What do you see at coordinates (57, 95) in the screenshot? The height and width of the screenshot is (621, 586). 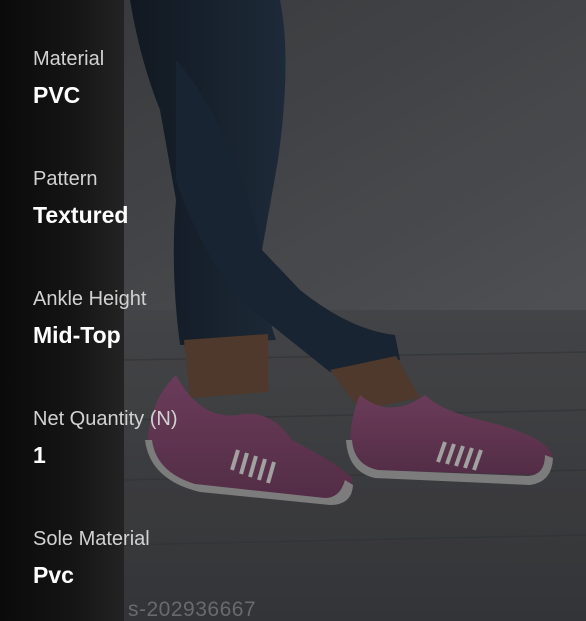 I see `attribute-value: PVC` at bounding box center [57, 95].